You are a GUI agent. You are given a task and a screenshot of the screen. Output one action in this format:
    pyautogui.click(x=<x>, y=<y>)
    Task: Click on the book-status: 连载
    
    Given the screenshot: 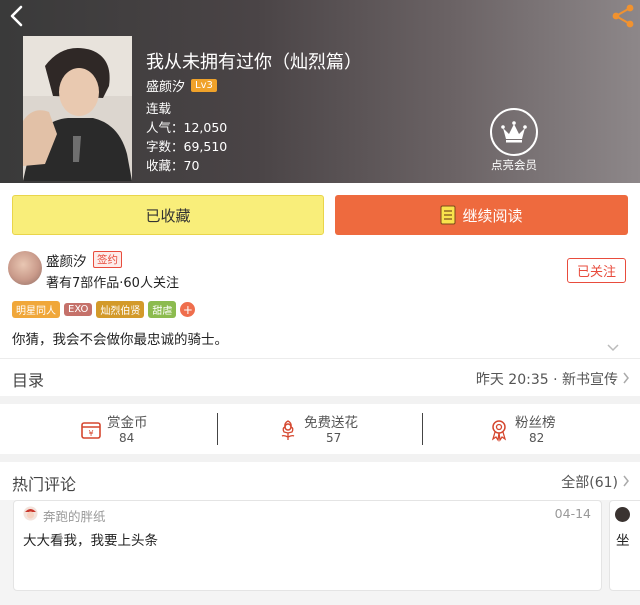 What is the action you would take?
    pyautogui.click(x=159, y=108)
    